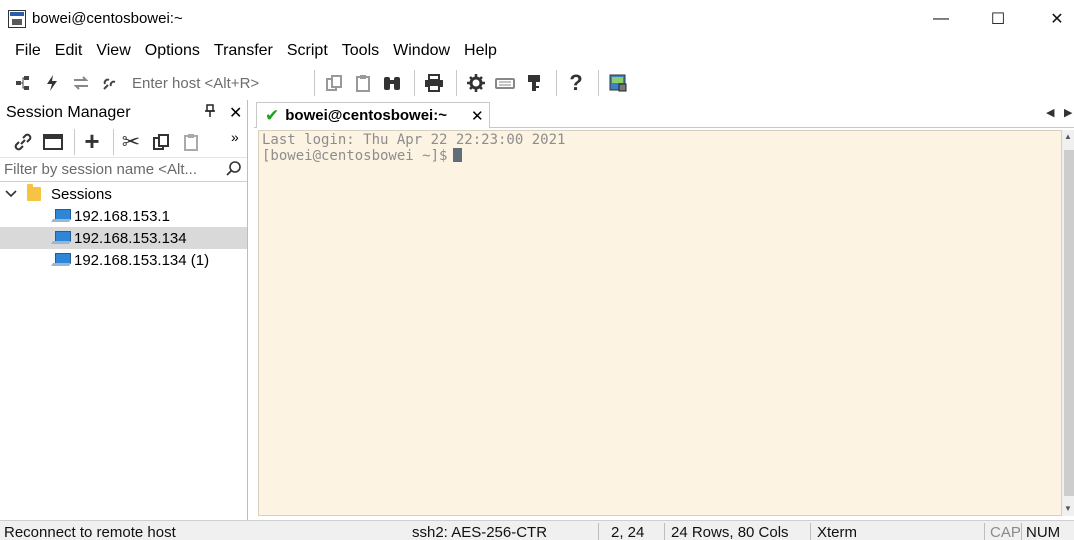 This screenshot has width=1074, height=540. Describe the element at coordinates (392, 83) in the screenshot. I see `find-icon` at that location.